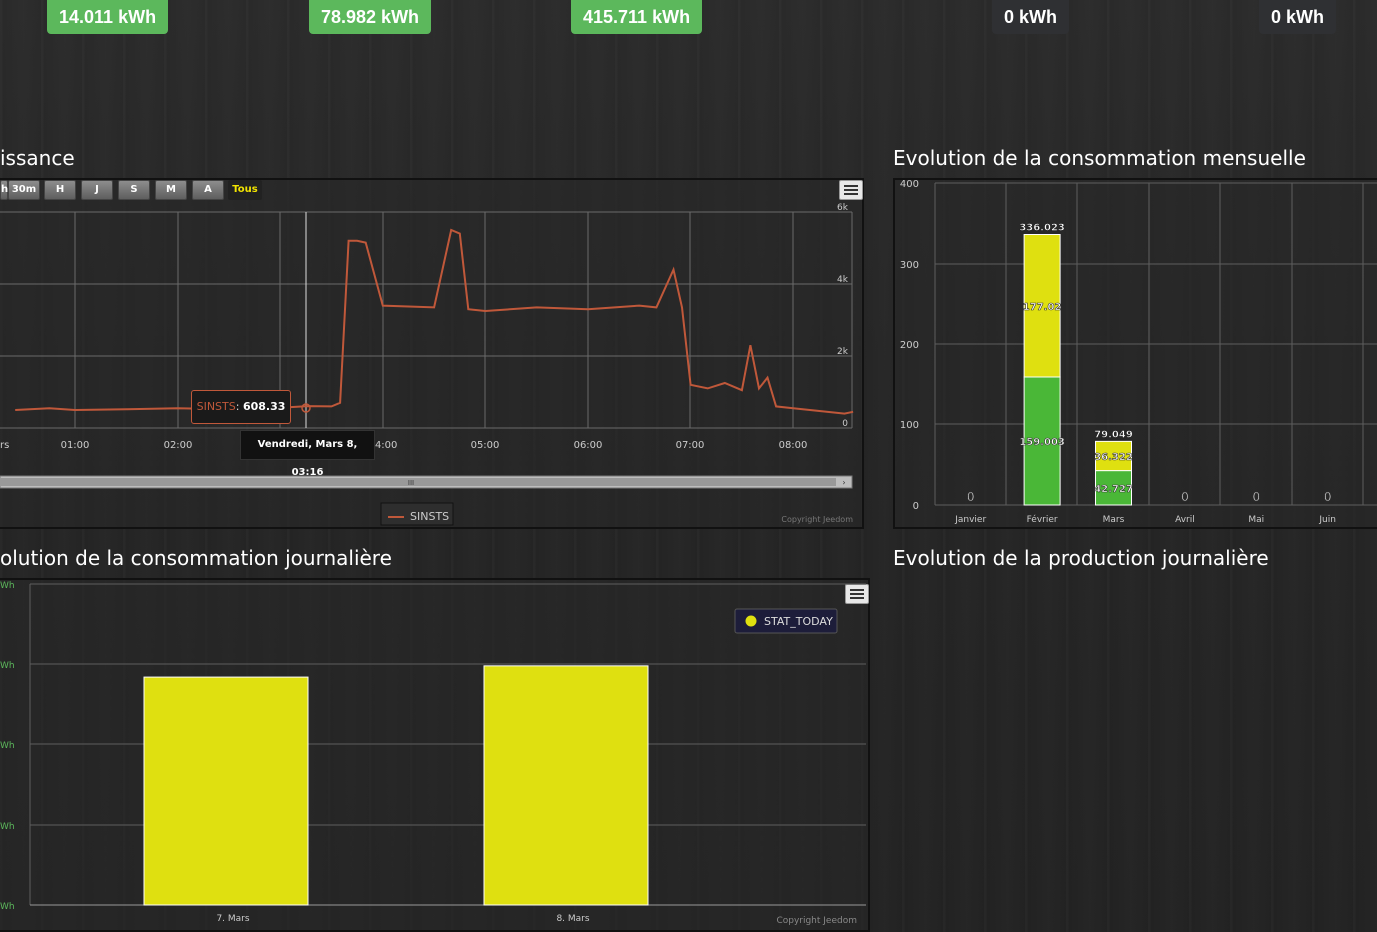  Describe the element at coordinates (232, 919) in the screenshot. I see `daily-x-tick: 7. Mars` at that location.